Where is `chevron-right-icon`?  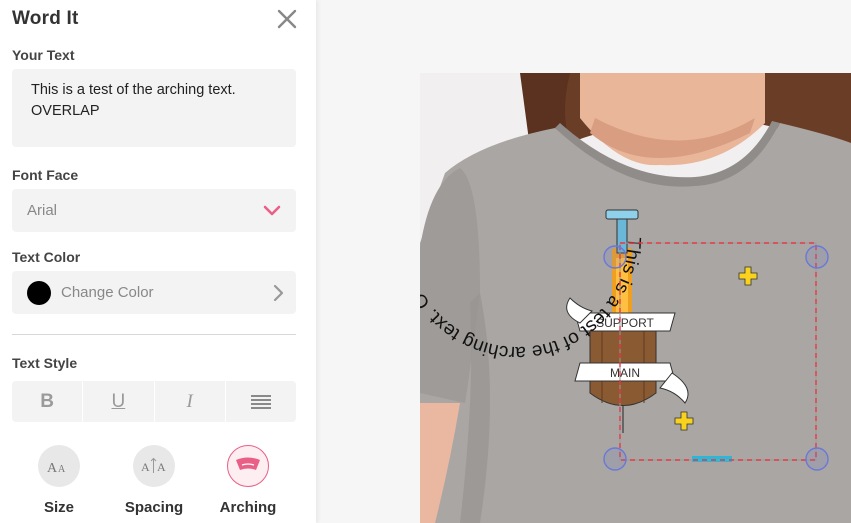 chevron-right-icon is located at coordinates (278, 292).